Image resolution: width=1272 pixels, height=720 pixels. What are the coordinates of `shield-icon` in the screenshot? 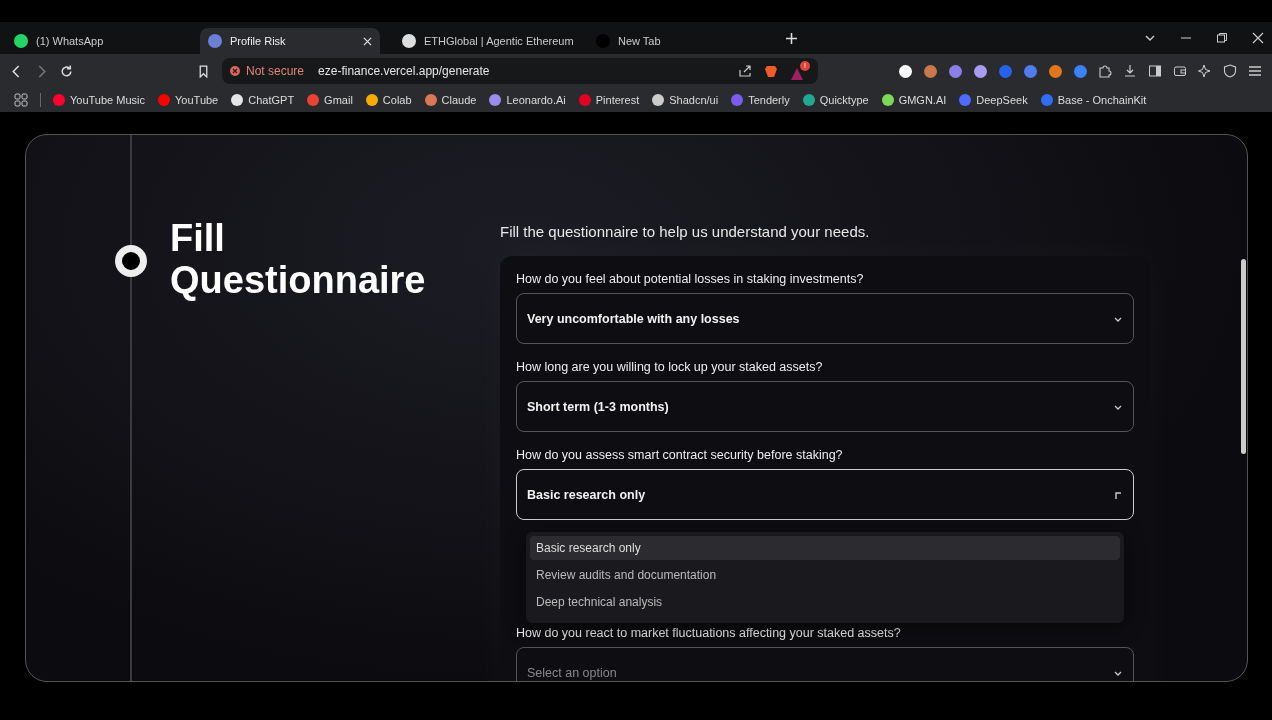 It's located at (1230, 71).